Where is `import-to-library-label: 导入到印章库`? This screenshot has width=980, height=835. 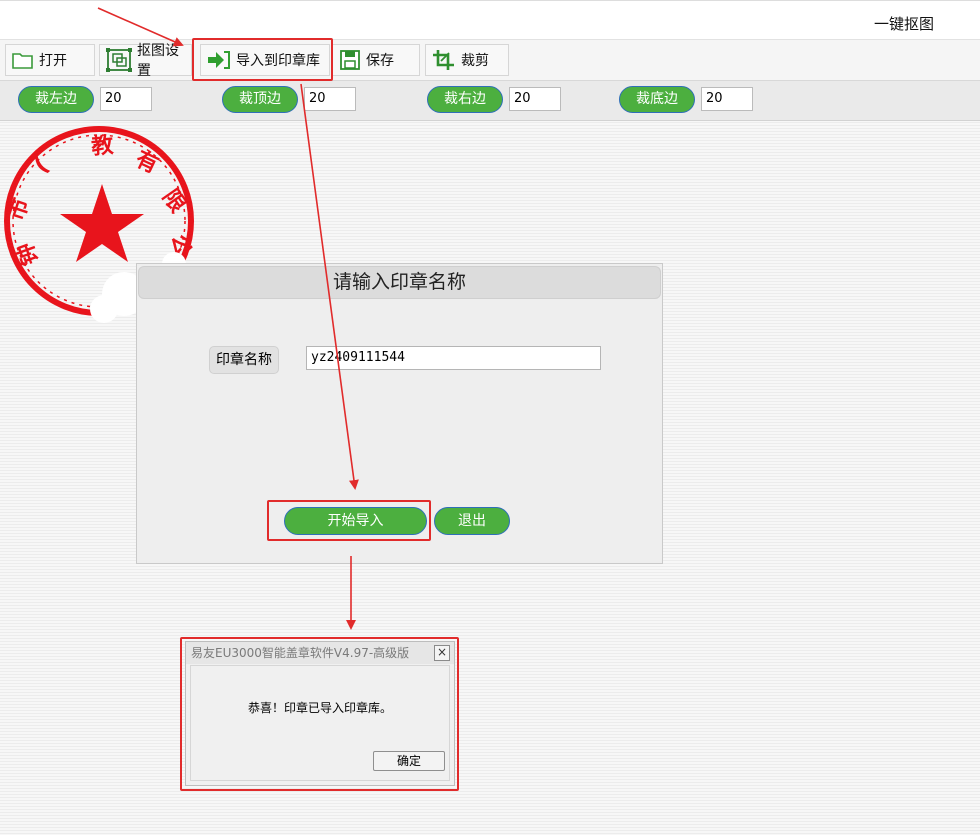
import-to-library-label: 导入到印章库 is located at coordinates (278, 61).